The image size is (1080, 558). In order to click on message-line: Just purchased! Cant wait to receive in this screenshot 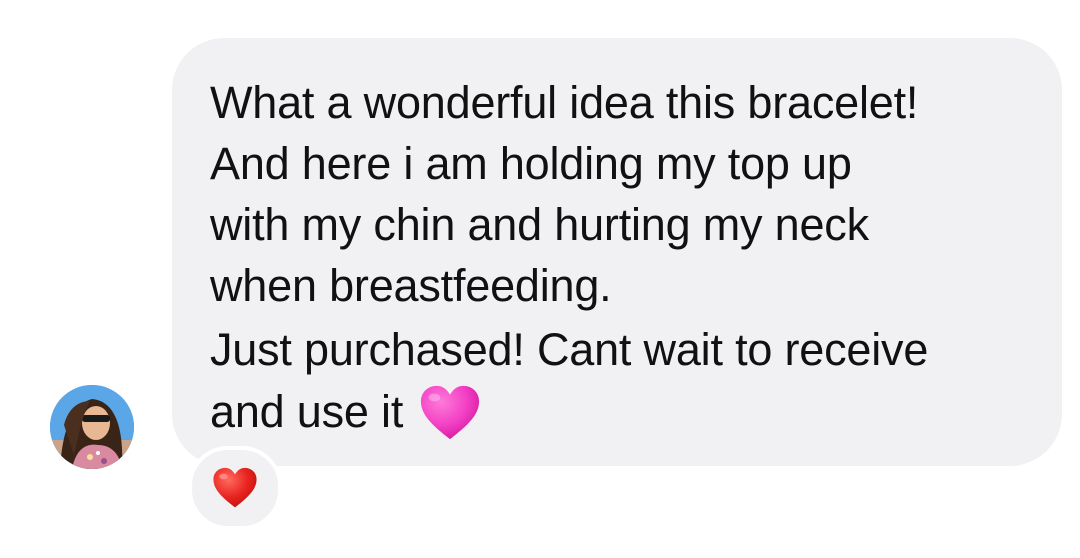, I will do `click(569, 349)`.